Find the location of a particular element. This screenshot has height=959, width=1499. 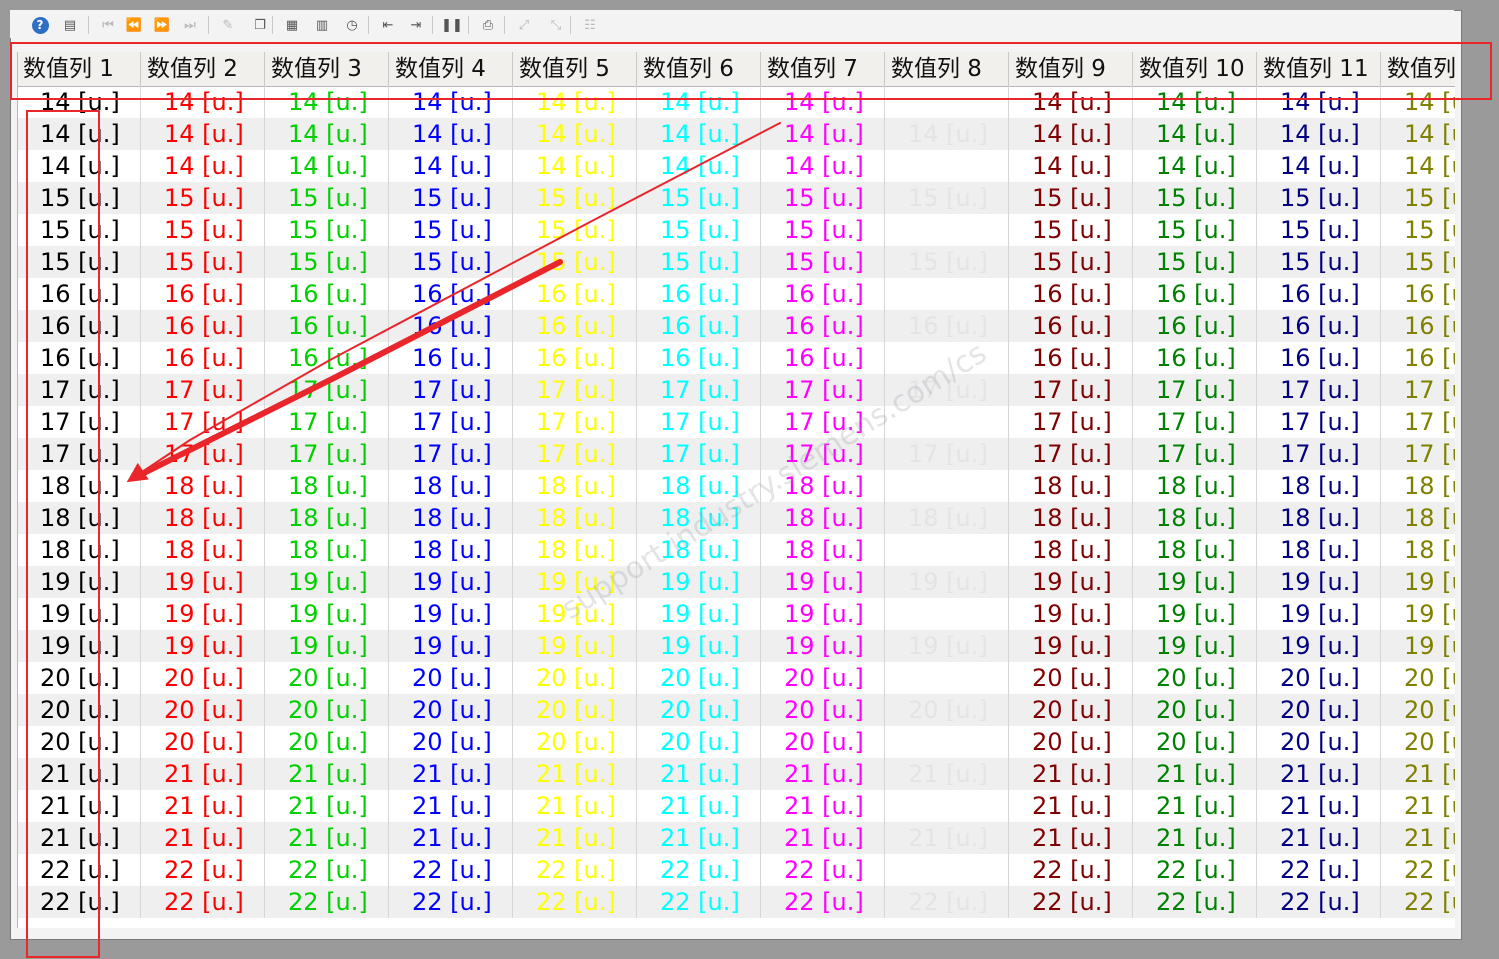

previous-record-button: ⏪ is located at coordinates (134, 25).